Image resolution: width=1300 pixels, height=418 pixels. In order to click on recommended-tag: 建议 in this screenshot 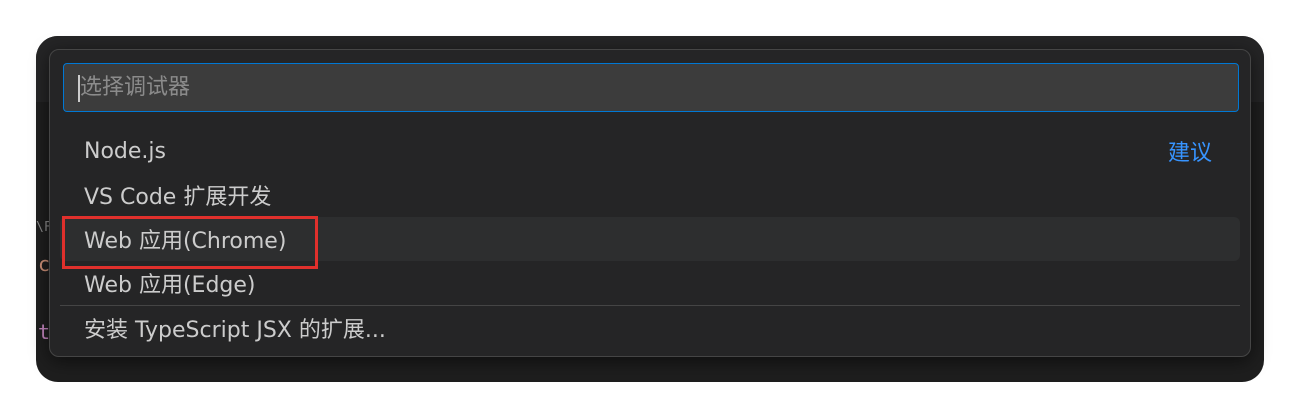, I will do `click(1189, 153)`.